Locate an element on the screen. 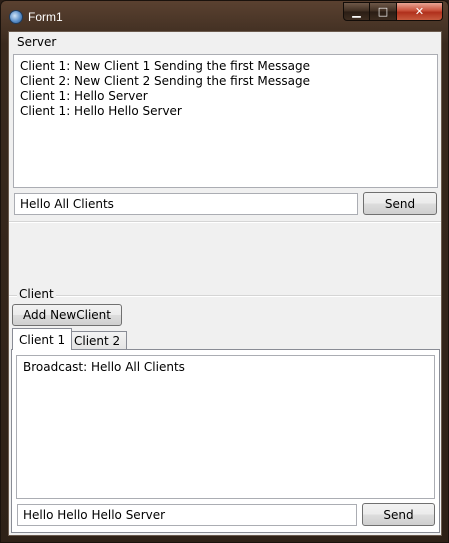 The width and height of the screenshot is (449, 543). minimize-button: ▁ is located at coordinates (356, 11).